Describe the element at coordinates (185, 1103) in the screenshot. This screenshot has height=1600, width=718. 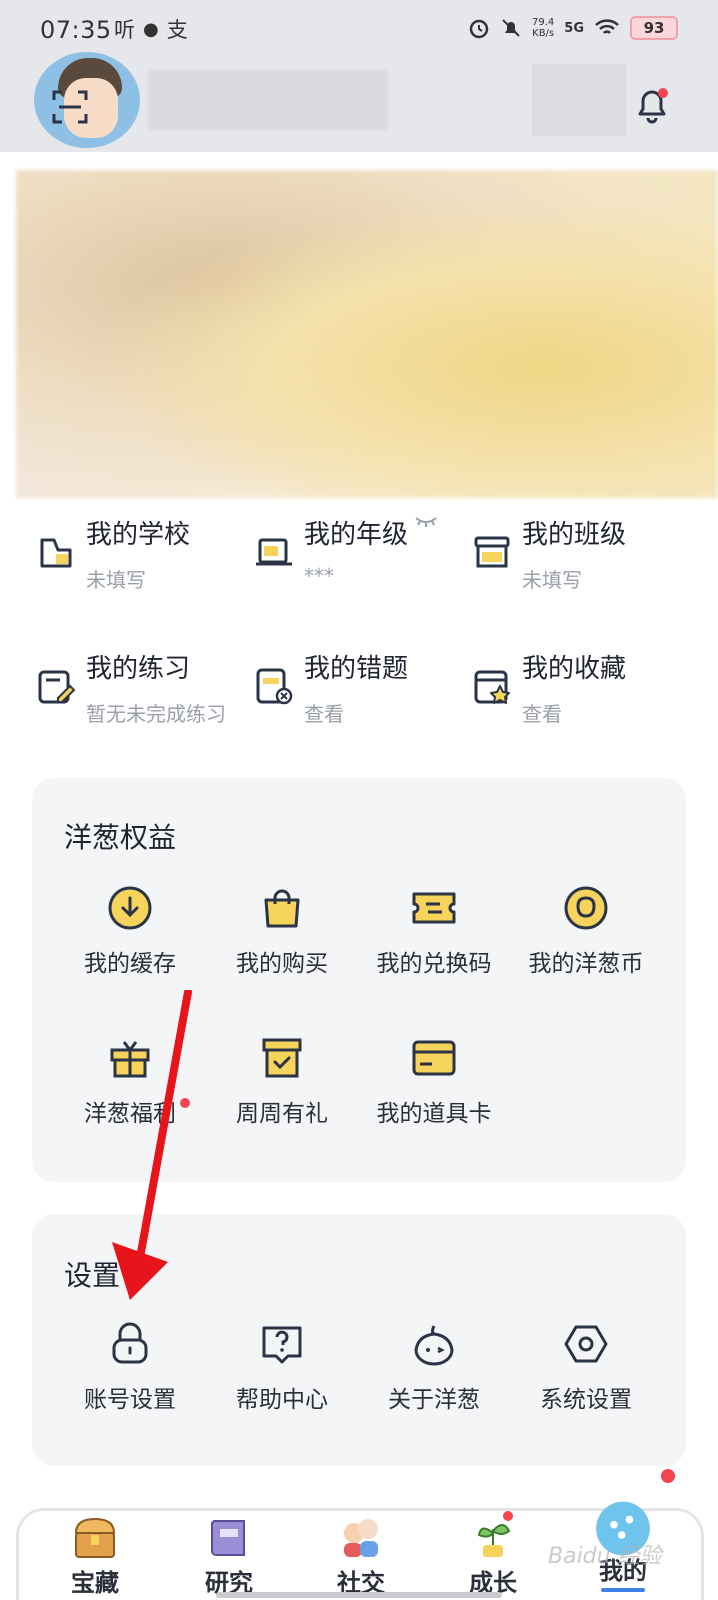
I see `welfare-badge` at that location.